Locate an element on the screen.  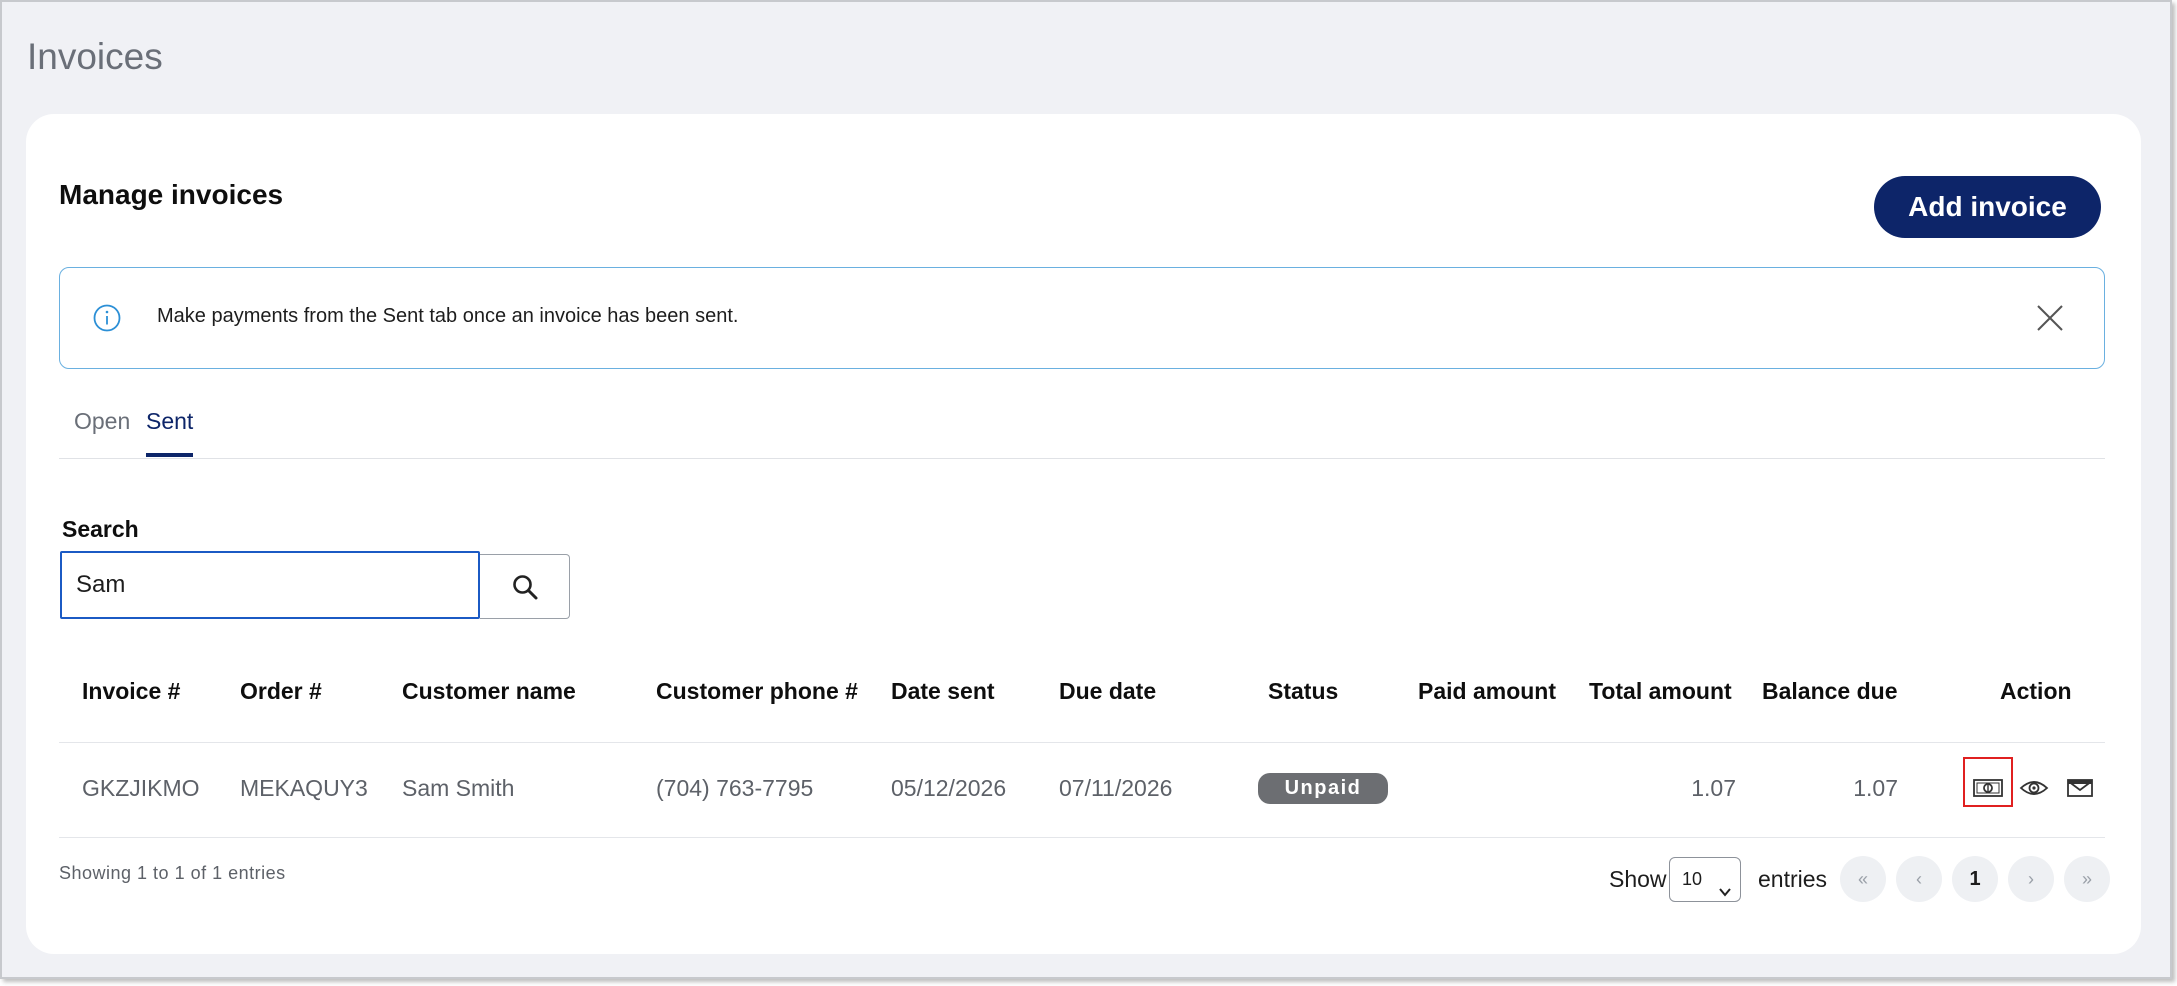
col-action: Action is located at coordinates (2036, 691).